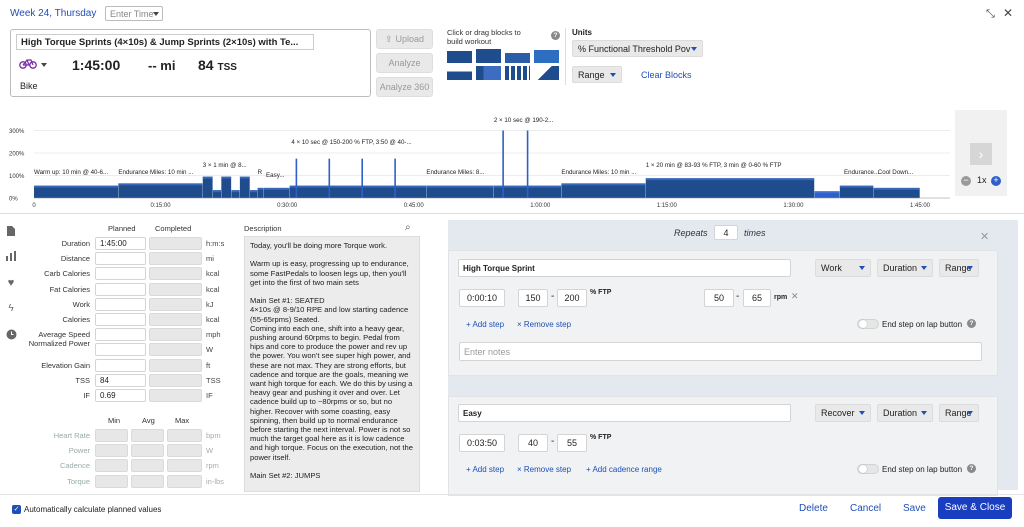 Image resolution: width=1024 pixels, height=527 pixels. What do you see at coordinates (53, 13) in the screenshot?
I see `date-link: Week 24, Thursday` at bounding box center [53, 13].